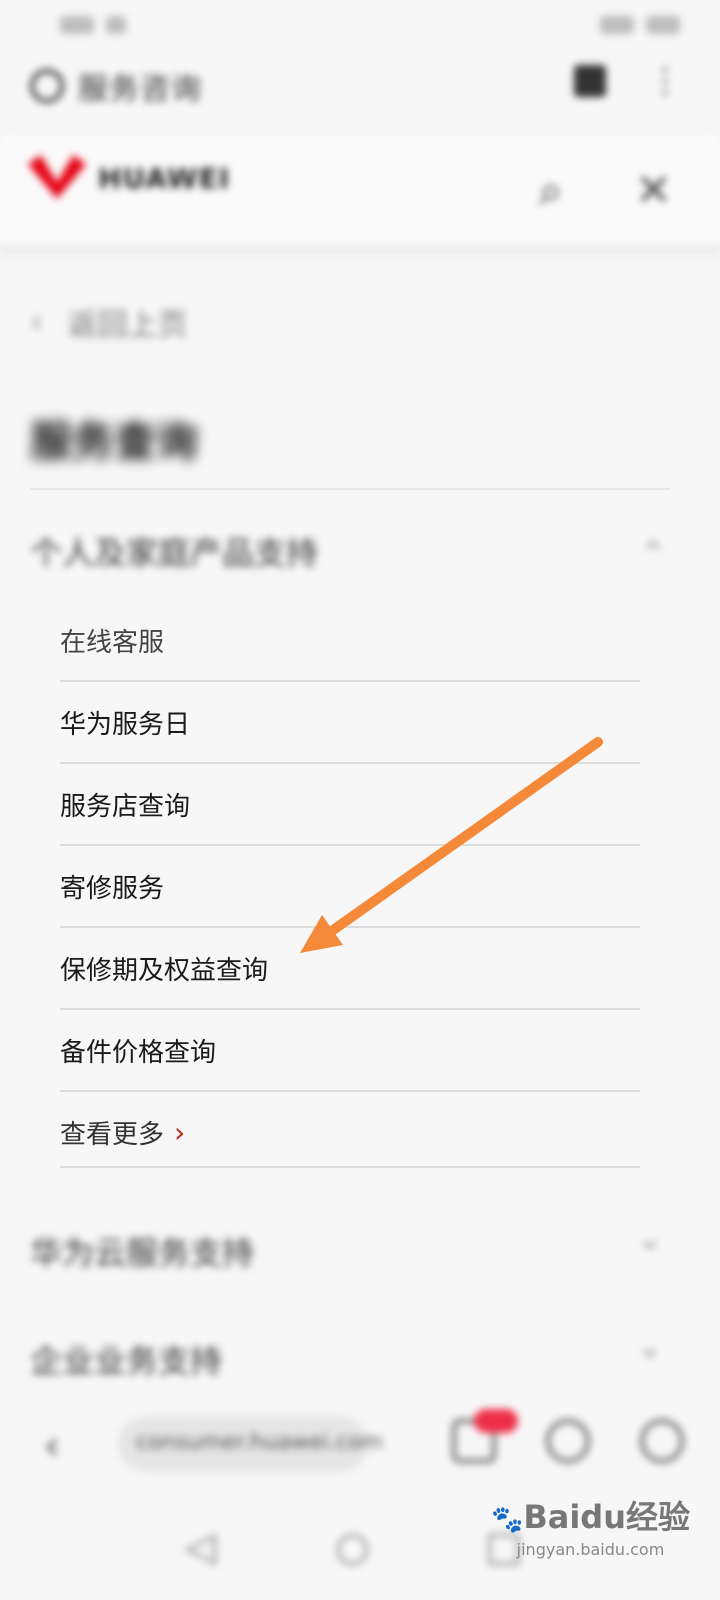 This screenshot has height=1600, width=720. What do you see at coordinates (112, 889) in the screenshot?
I see `list-item-label: 寄修服务` at bounding box center [112, 889].